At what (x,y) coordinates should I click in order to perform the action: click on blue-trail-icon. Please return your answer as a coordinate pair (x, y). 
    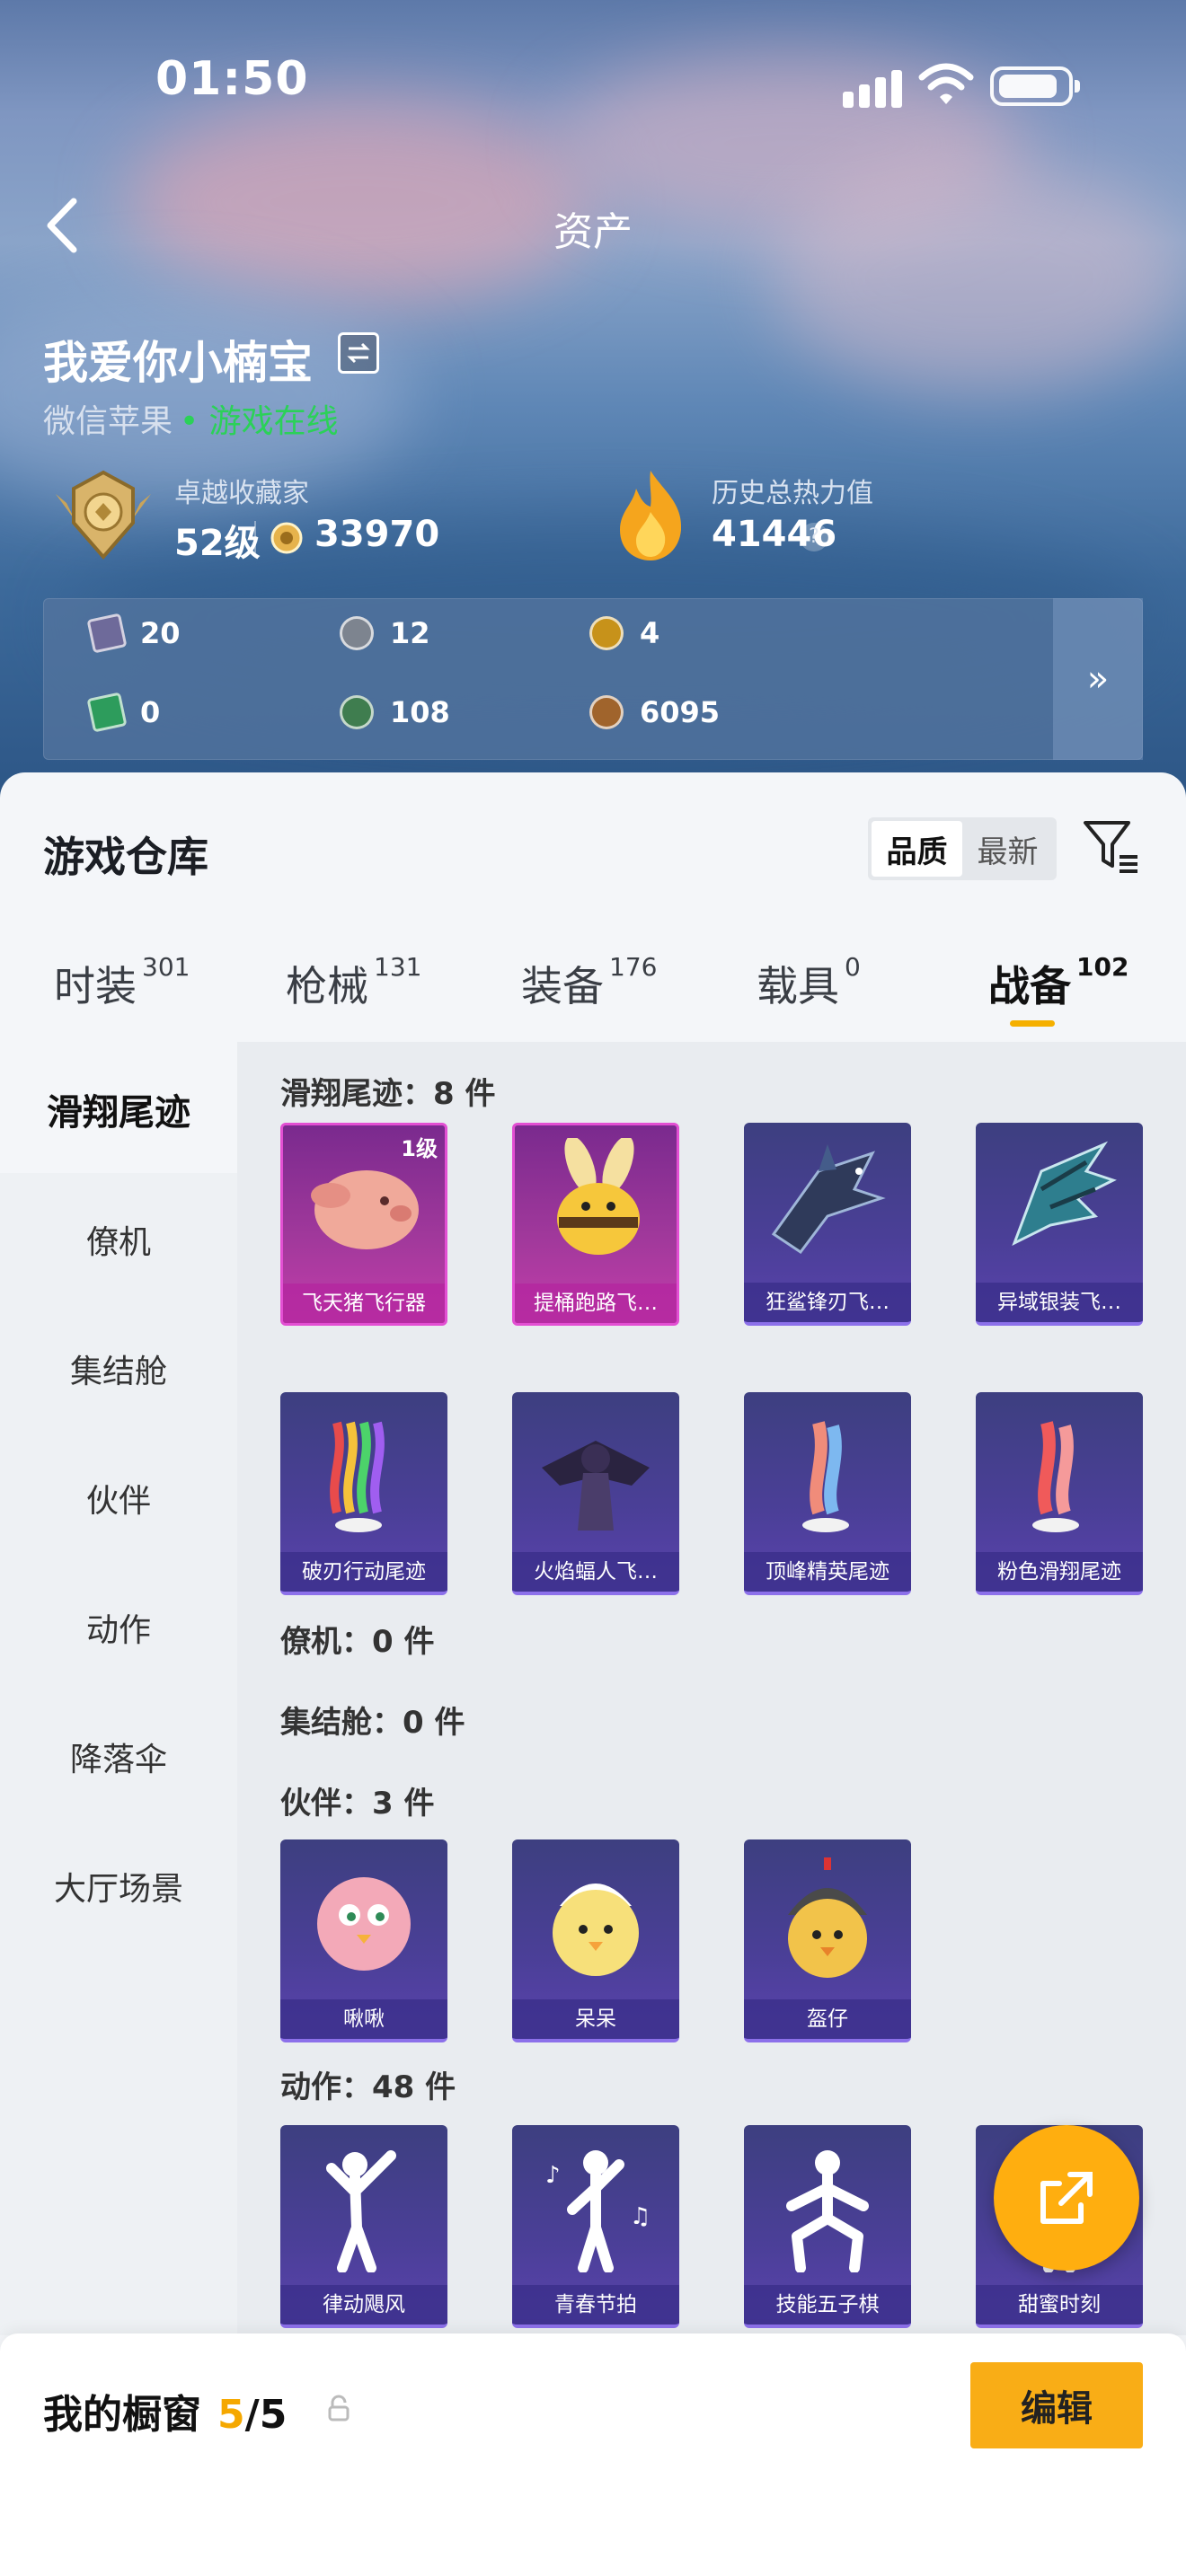
    Looking at the image, I should click on (825, 1476).